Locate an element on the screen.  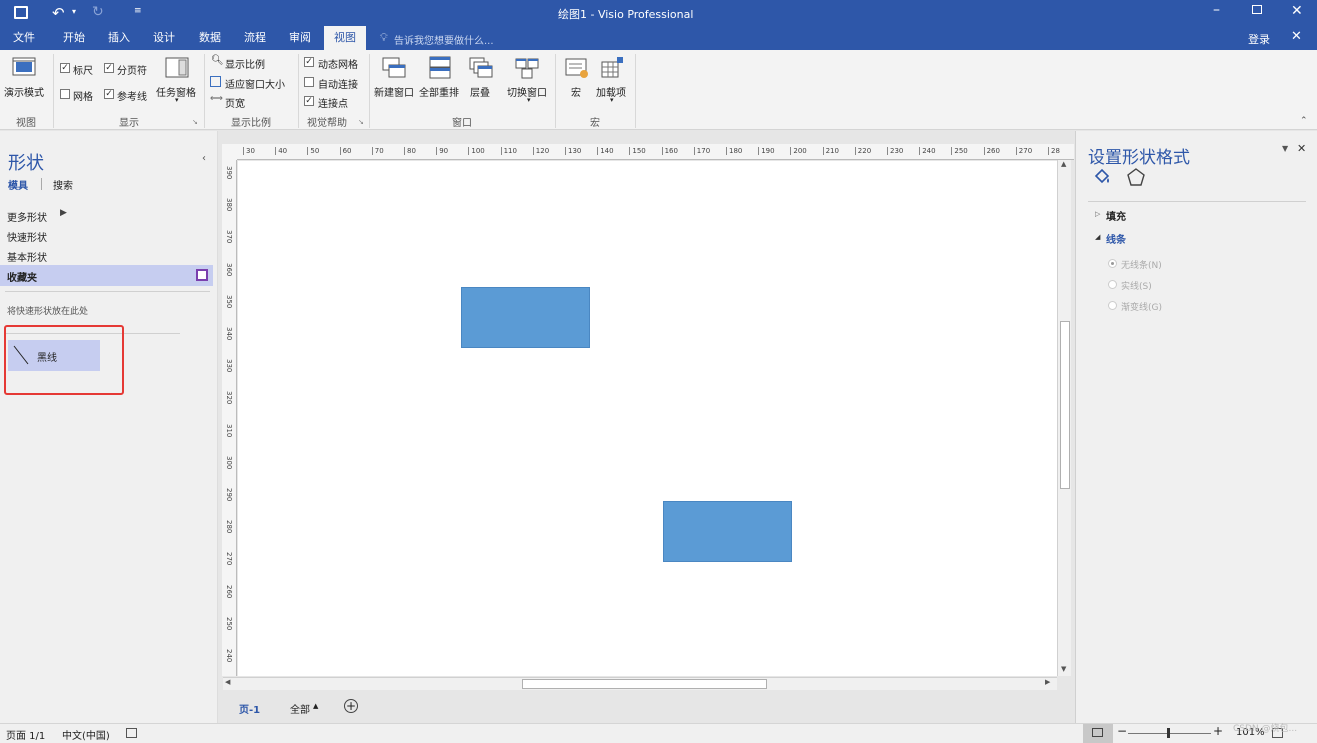
tab-file: 文件 is located at coordinates (24, 38).